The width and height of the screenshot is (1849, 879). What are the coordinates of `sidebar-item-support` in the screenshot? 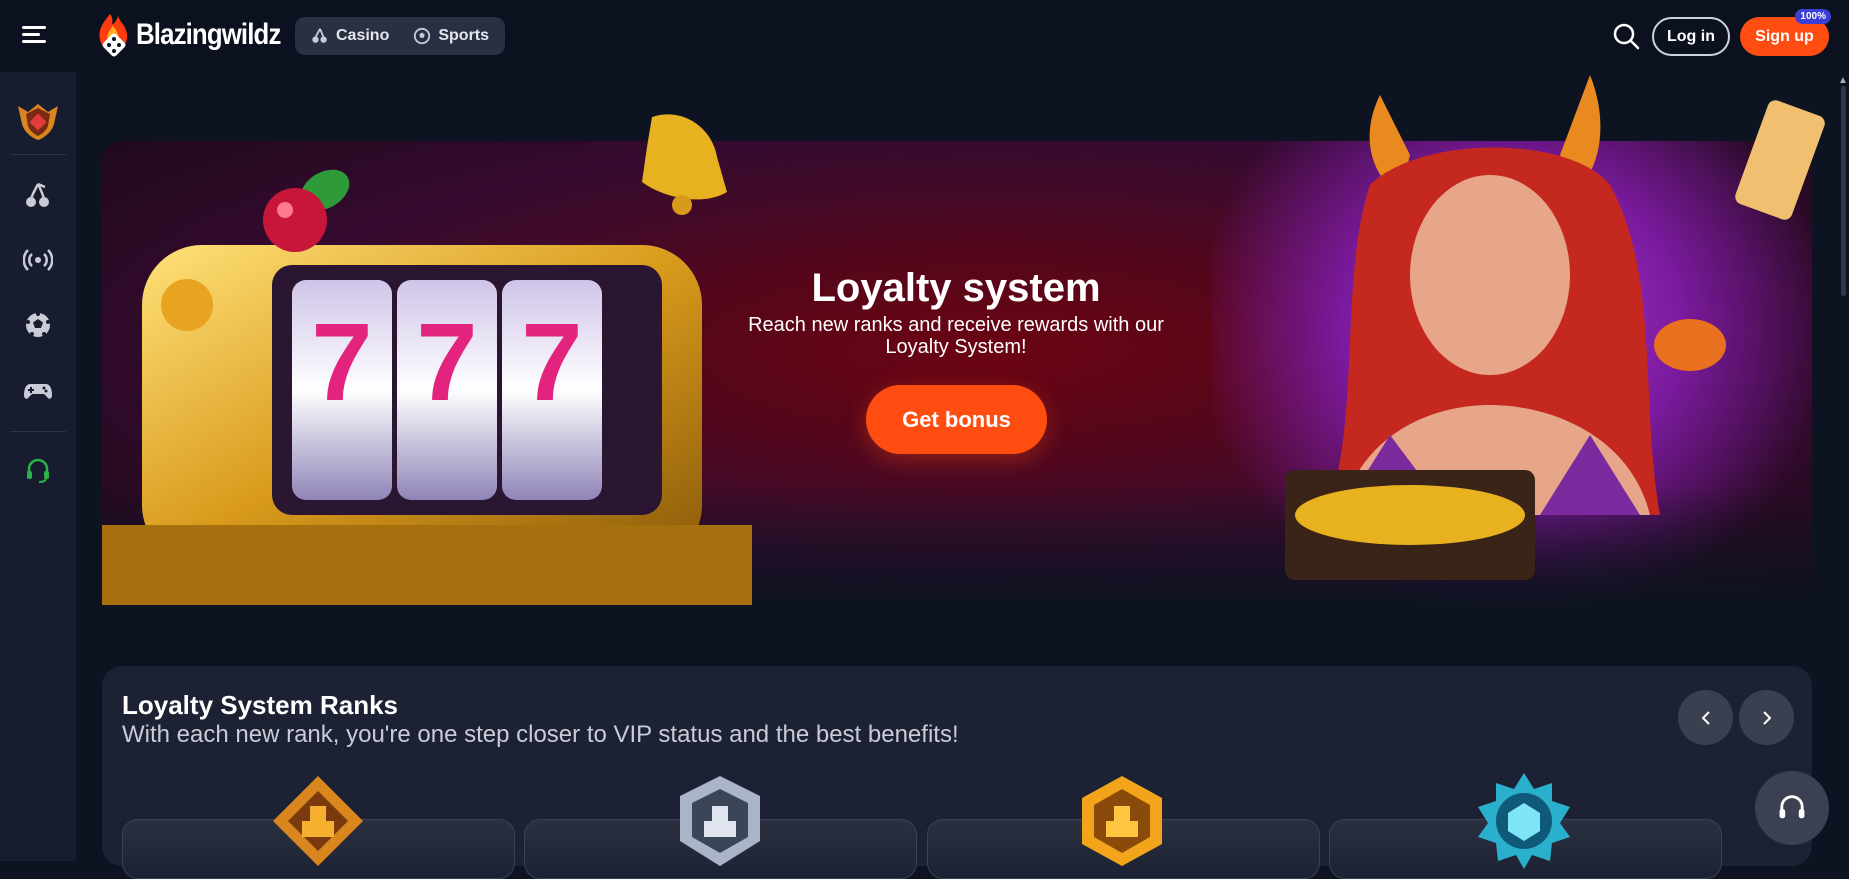 It's located at (38, 470).